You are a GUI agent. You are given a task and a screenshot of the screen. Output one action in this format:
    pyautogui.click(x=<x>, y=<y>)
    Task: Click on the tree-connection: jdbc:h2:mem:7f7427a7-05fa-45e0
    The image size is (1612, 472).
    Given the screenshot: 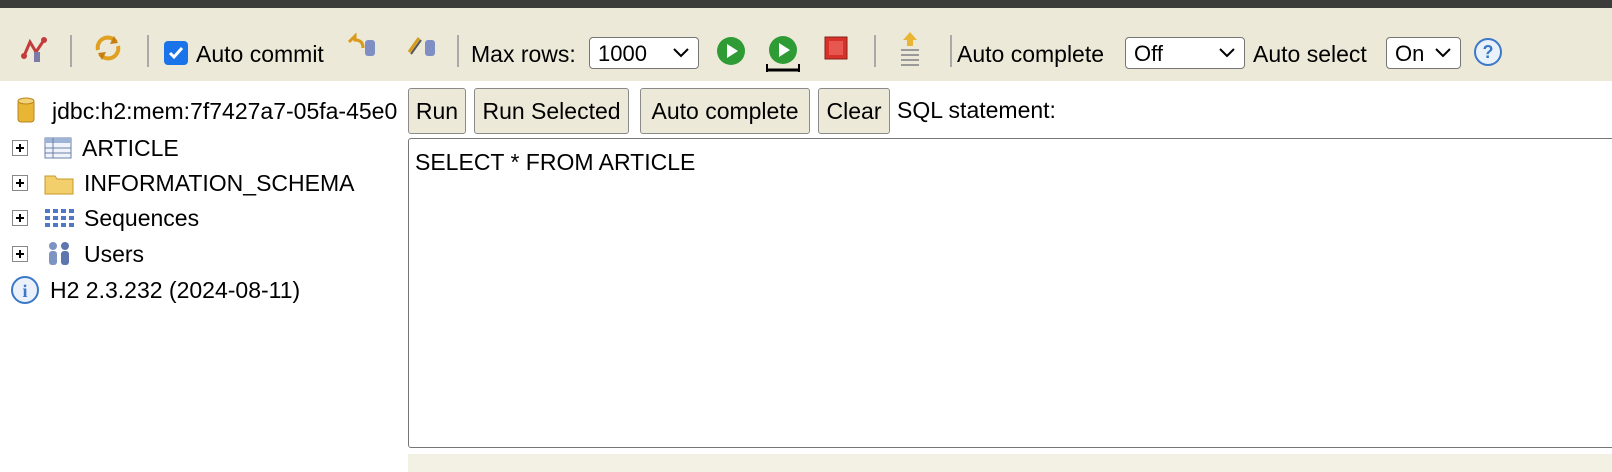 What is the action you would take?
    pyautogui.click(x=205, y=111)
    